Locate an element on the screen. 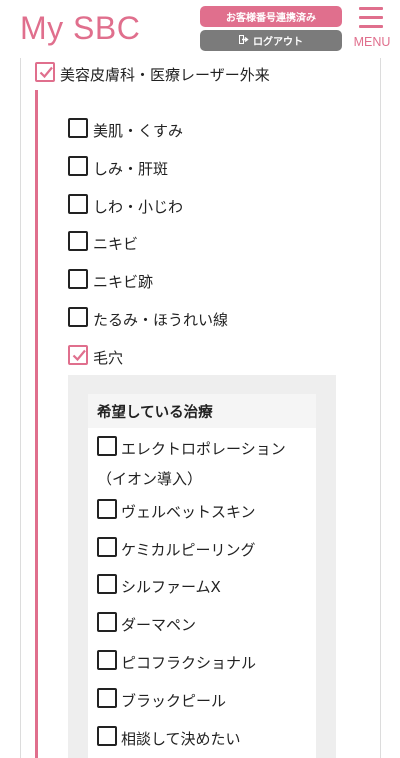 This screenshot has width=400, height=758. concern-label: しわ・小じわ is located at coordinates (138, 206).